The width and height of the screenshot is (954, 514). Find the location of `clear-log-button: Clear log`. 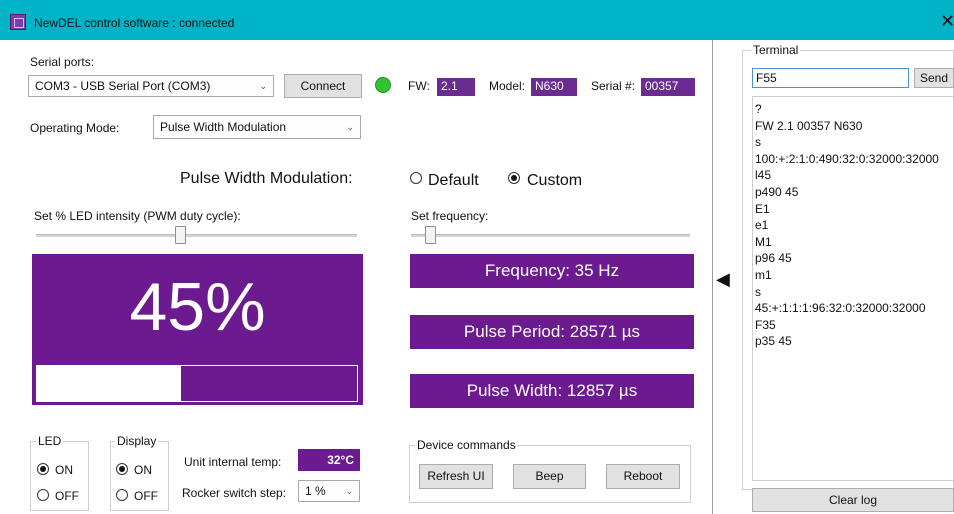

clear-log-button: Clear log is located at coordinates (853, 500).